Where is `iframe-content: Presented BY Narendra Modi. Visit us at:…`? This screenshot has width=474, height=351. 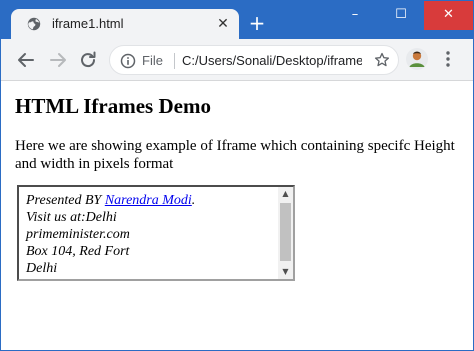
iframe-content: Presented BY Narendra Modi. Visit us at:… is located at coordinates (151, 234).